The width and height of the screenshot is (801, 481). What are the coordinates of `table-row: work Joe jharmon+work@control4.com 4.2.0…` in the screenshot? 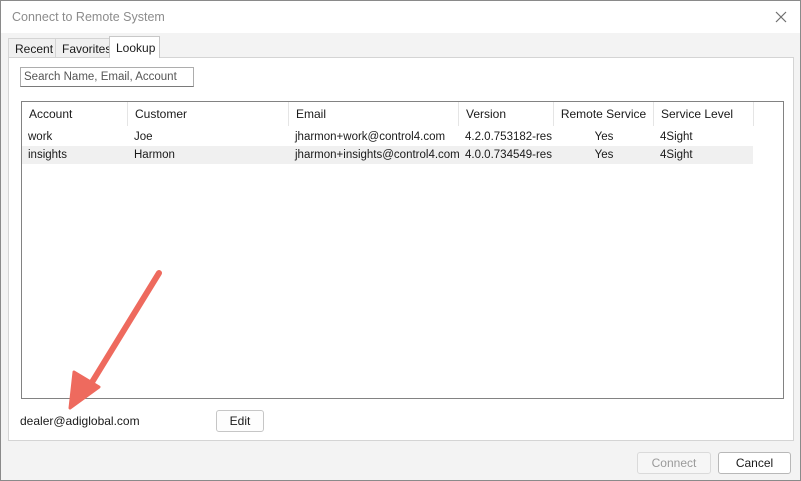 It's located at (388, 137).